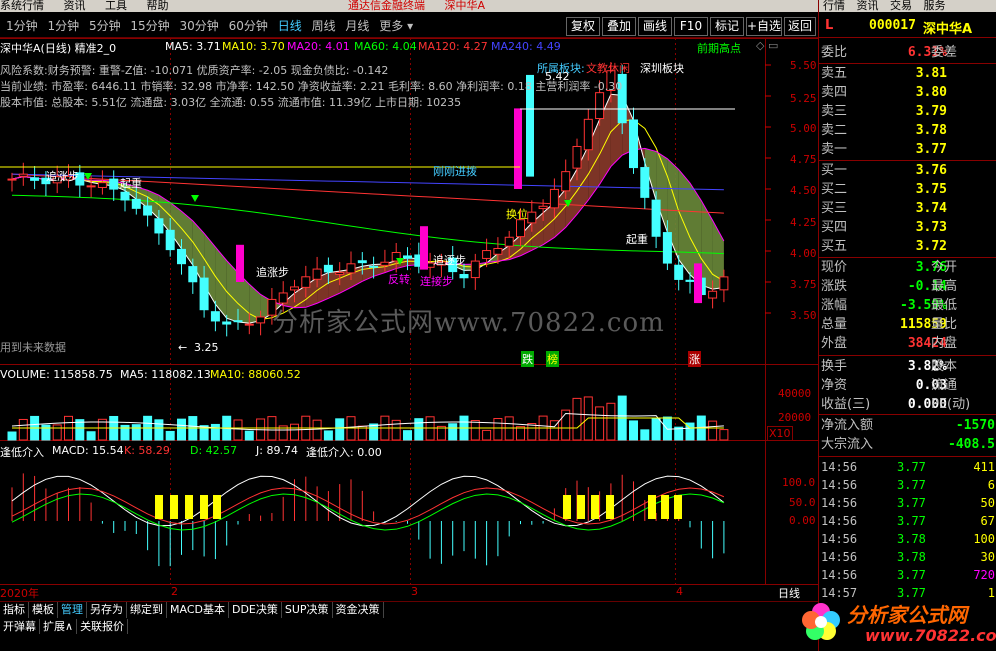 This screenshot has width=996, height=651. What do you see at coordinates (147, 450) in the screenshot?
I see `kdj-k-value: K: 58.29` at bounding box center [147, 450].